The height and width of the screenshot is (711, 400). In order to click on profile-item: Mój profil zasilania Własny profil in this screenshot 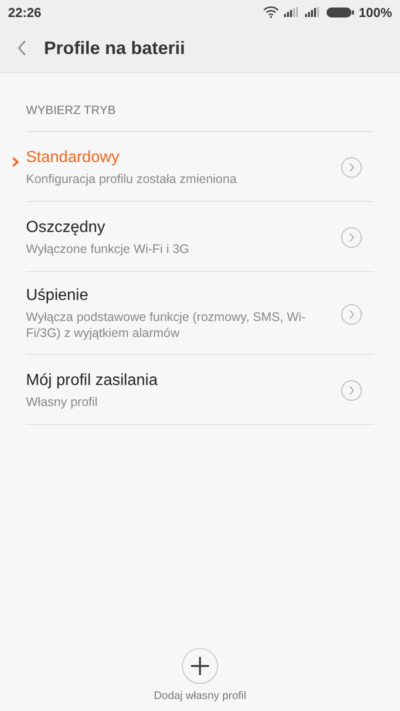, I will do `click(200, 390)`.